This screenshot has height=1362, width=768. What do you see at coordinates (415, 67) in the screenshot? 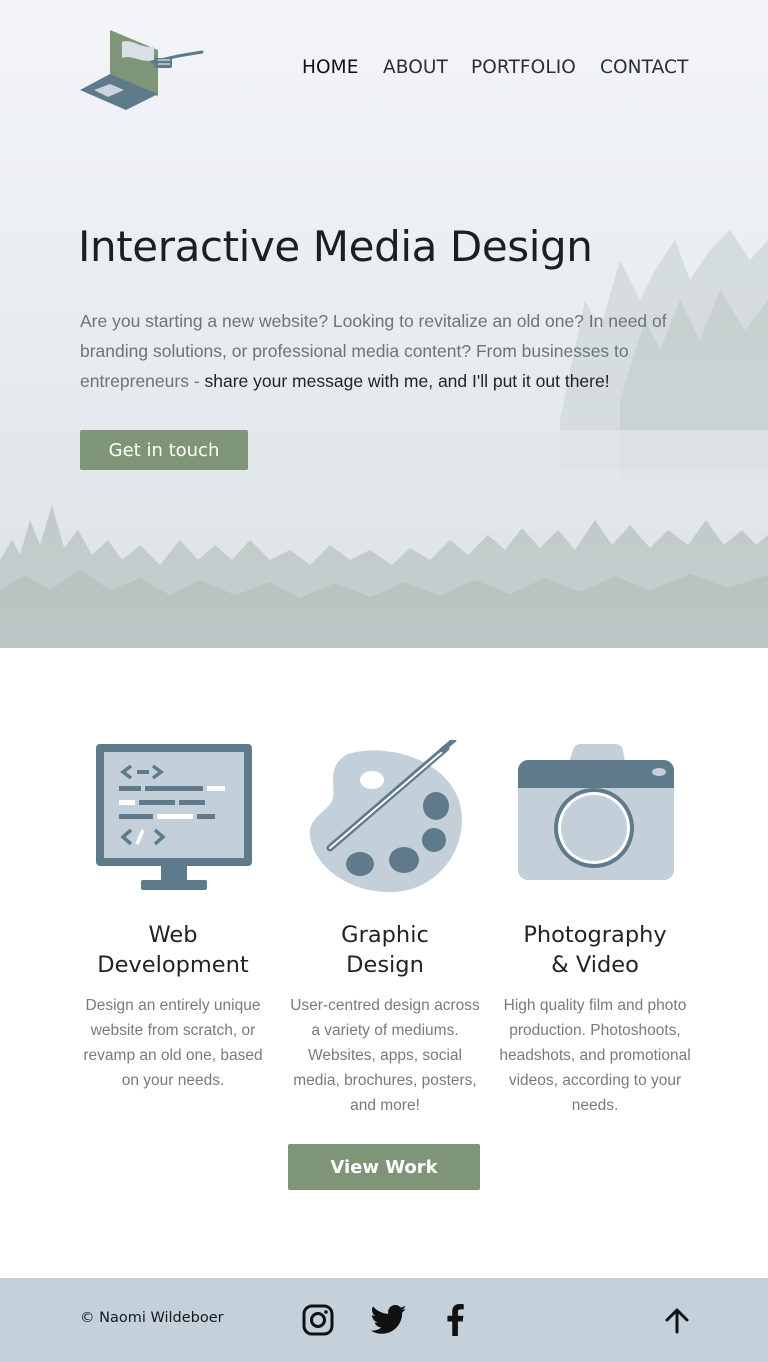
I see `nav-about: ABOUT` at bounding box center [415, 67].